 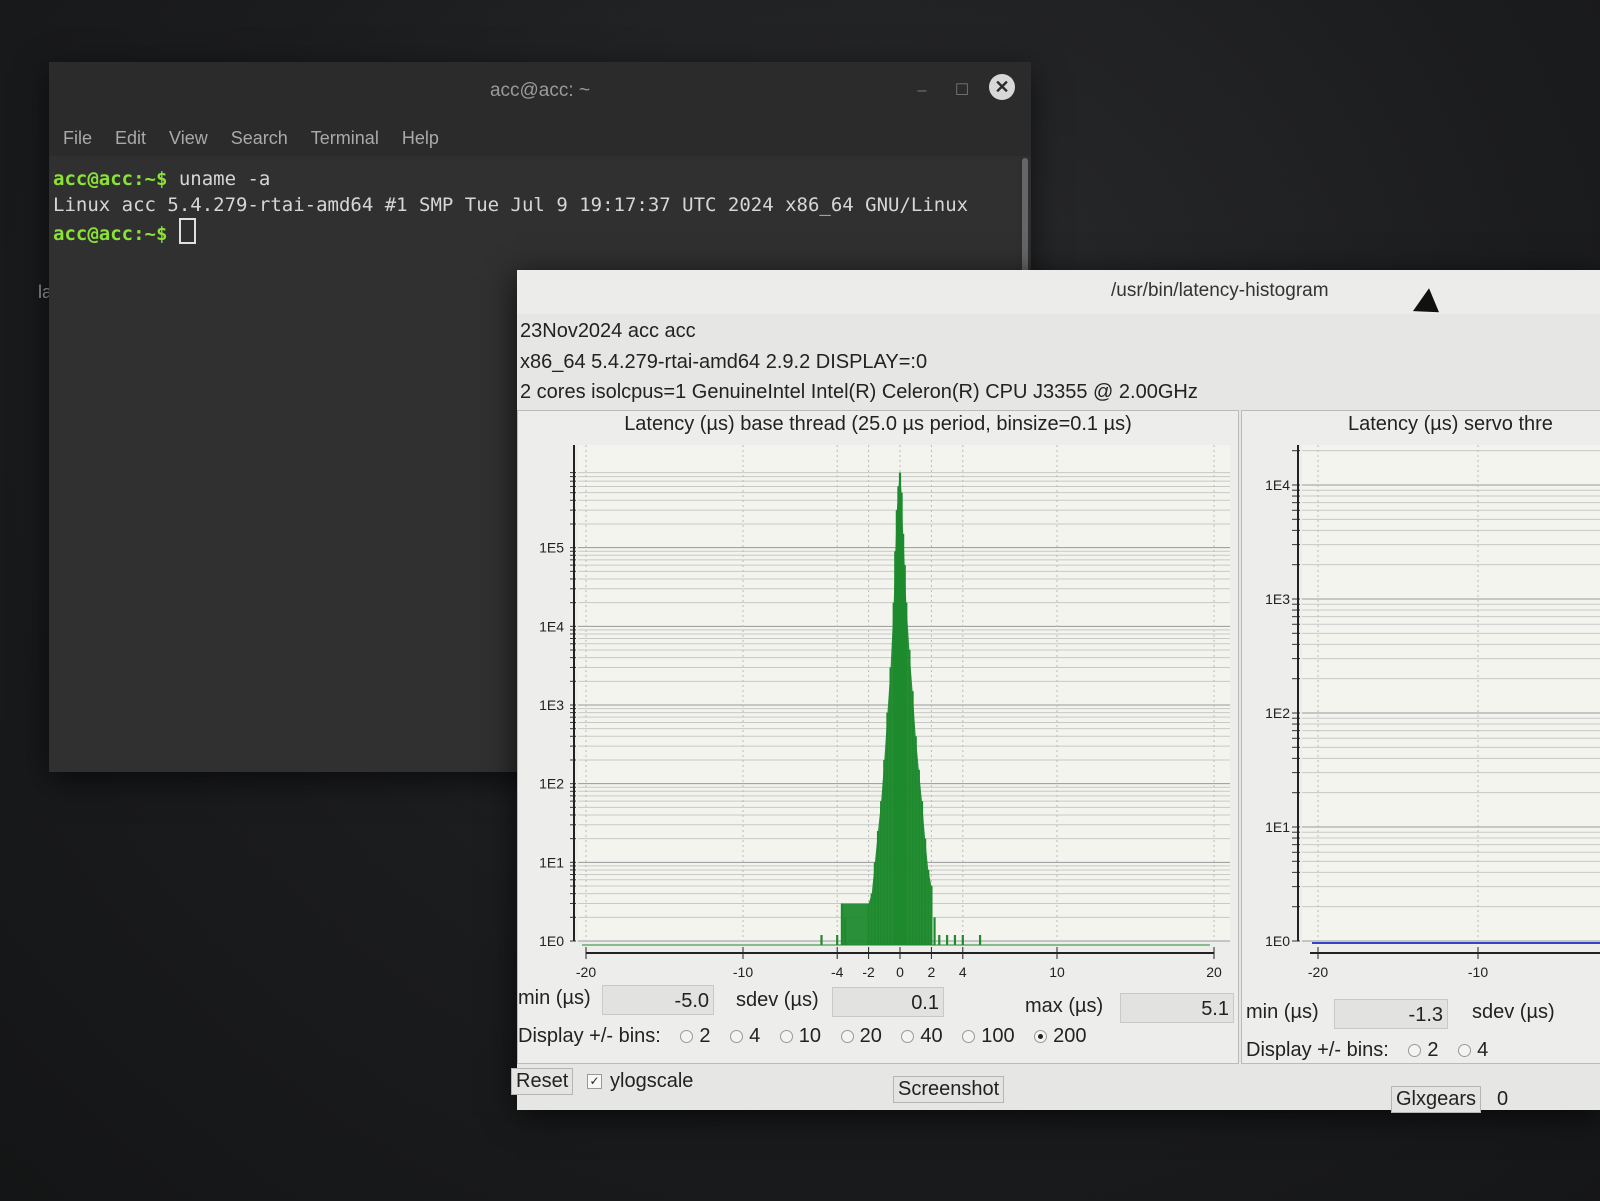 What do you see at coordinates (219, 179) in the screenshot?
I see `terminal-command: uname -a` at bounding box center [219, 179].